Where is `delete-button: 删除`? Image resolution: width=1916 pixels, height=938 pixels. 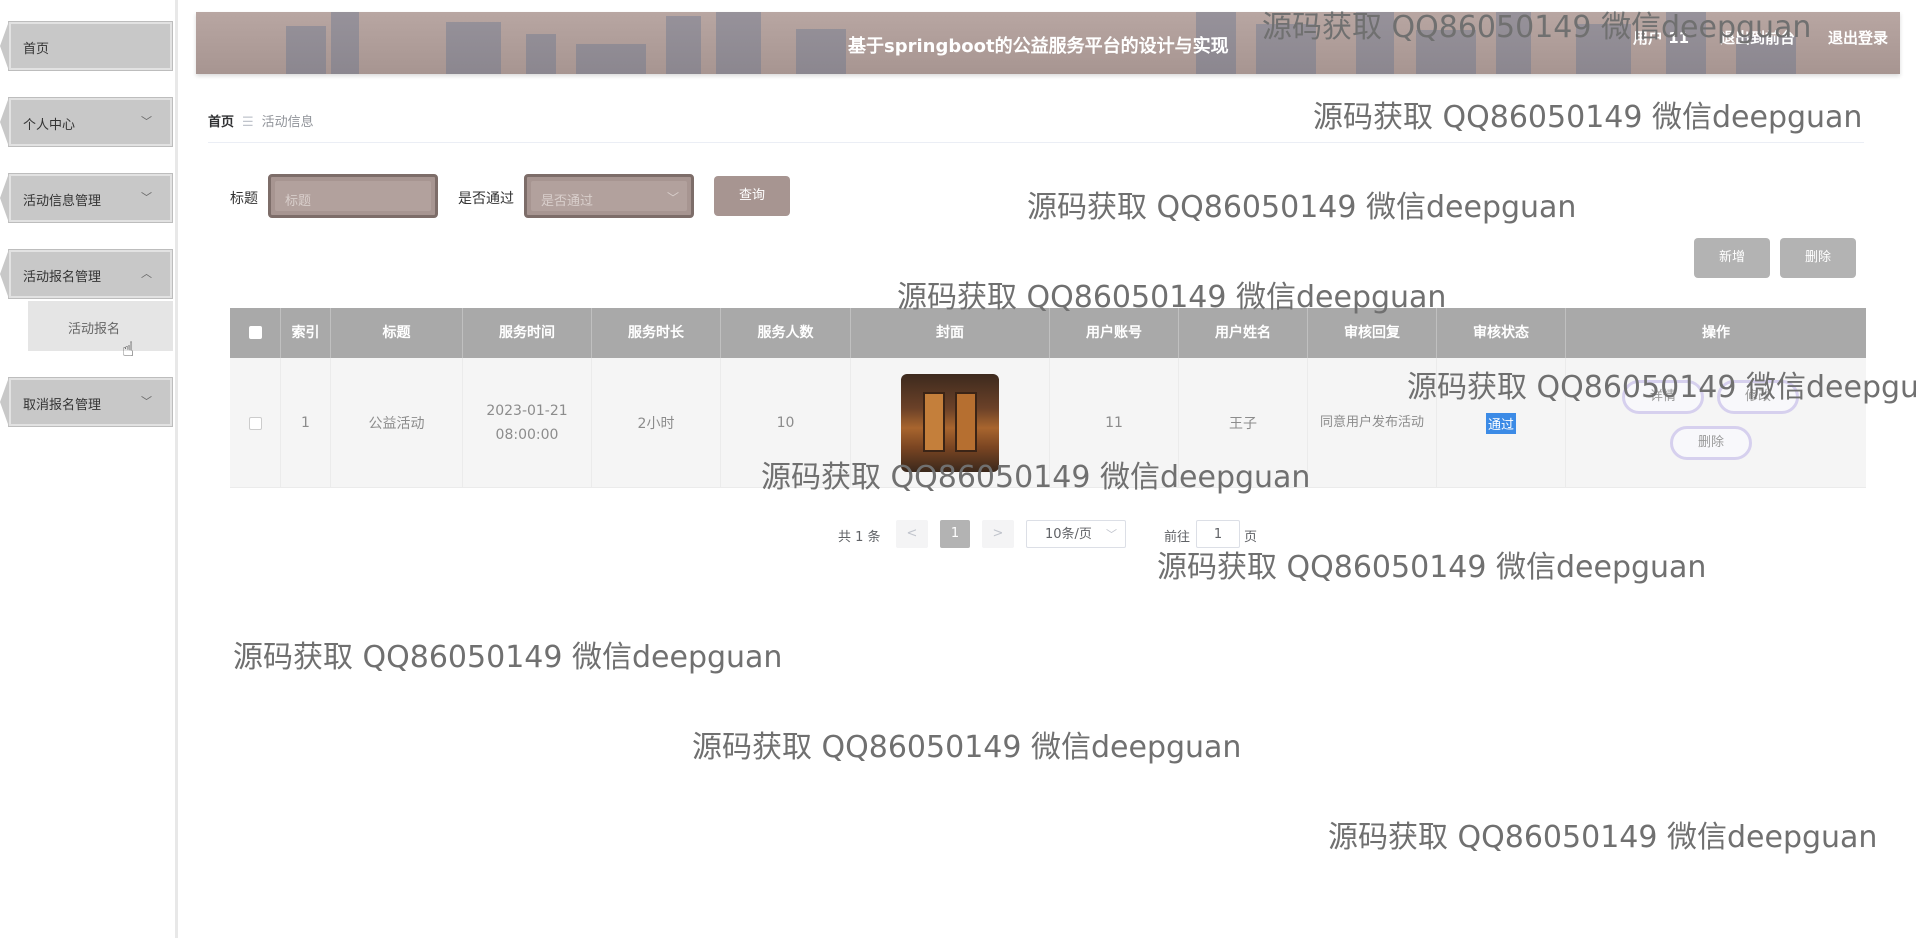
delete-button: 删除 is located at coordinates (1818, 258).